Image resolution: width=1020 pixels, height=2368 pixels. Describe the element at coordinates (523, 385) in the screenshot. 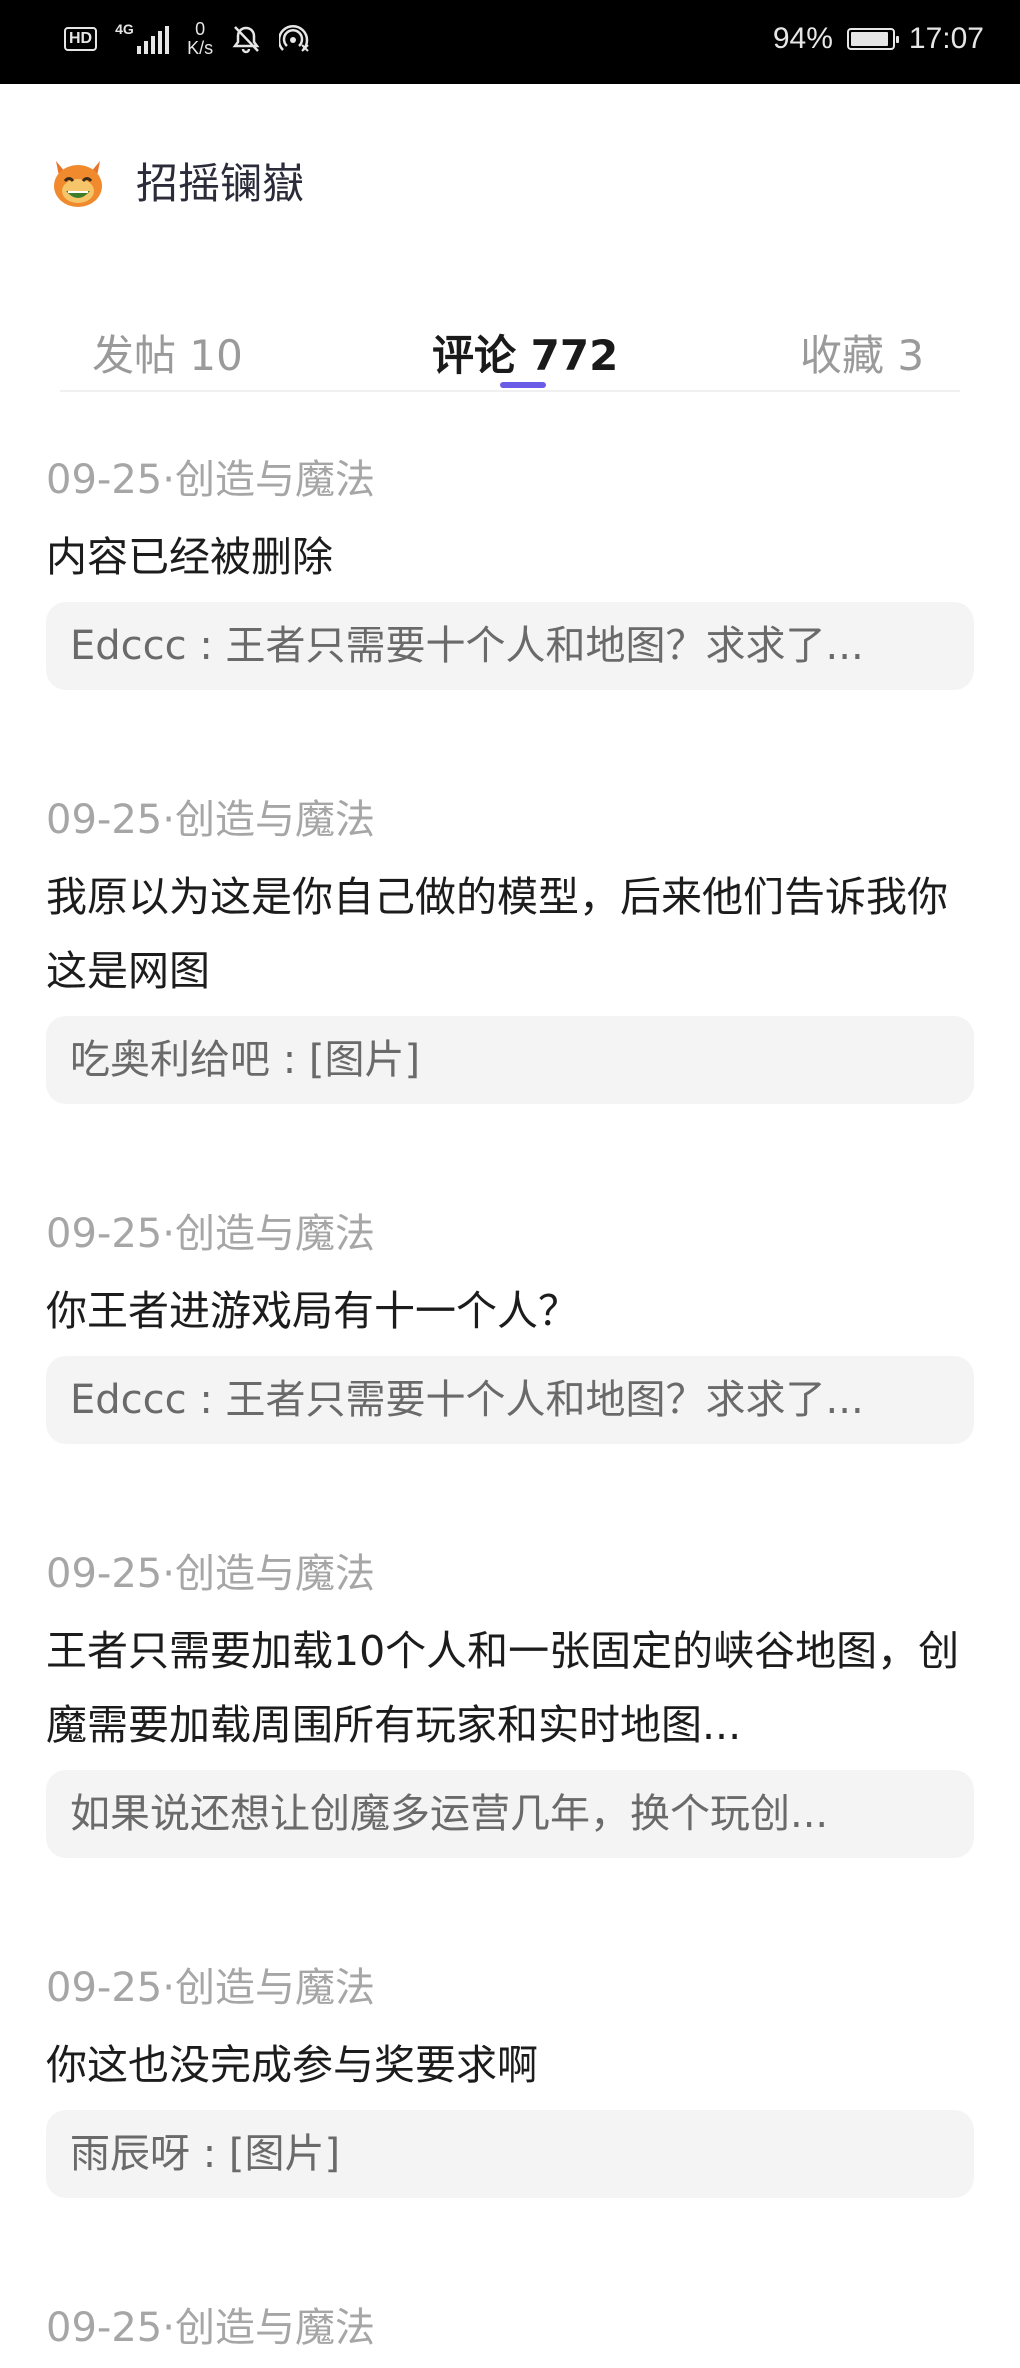

I see `active-tab-indicator` at that location.